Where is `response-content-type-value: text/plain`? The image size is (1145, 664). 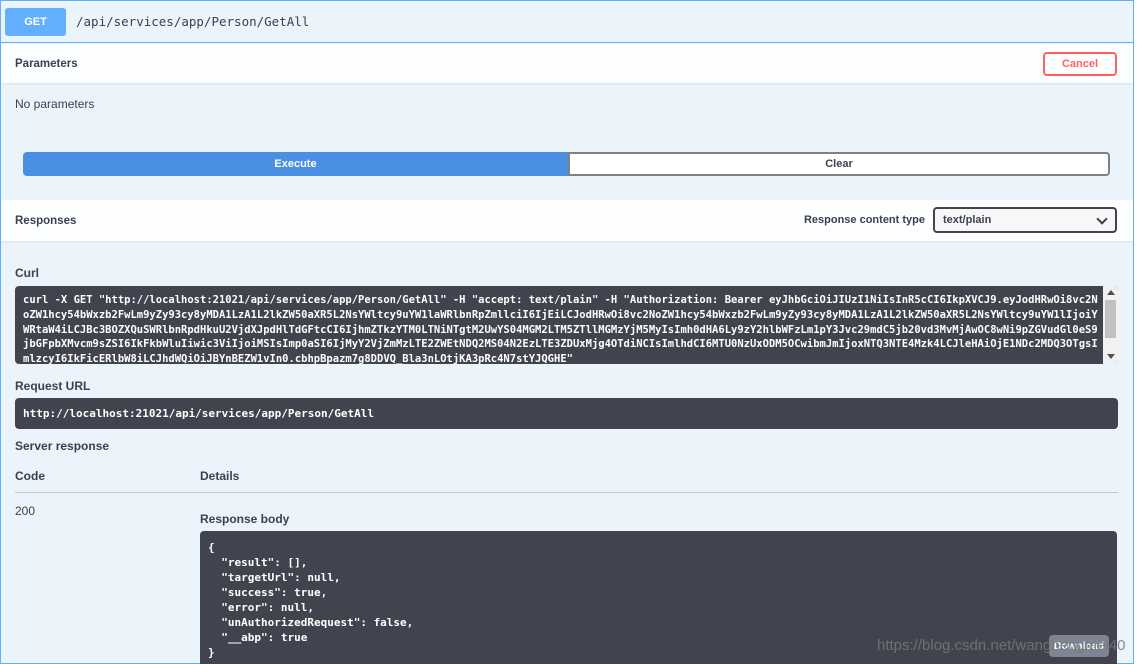
response-content-type-value: text/plain is located at coordinates (967, 220).